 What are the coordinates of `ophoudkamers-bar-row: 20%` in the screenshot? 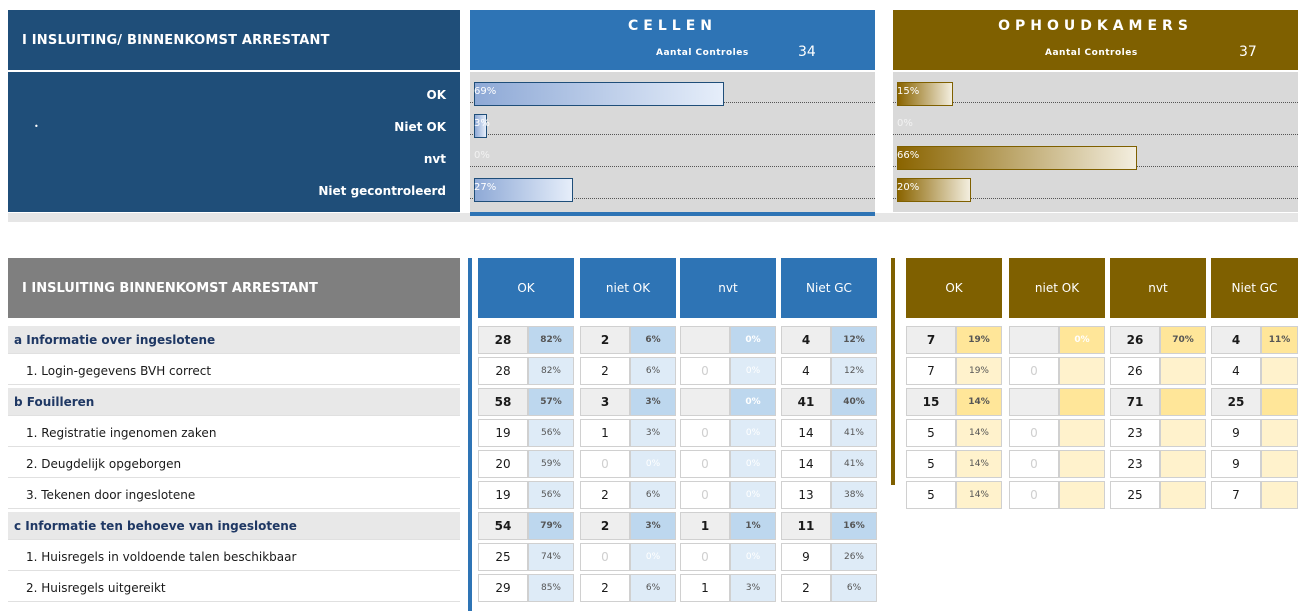 It's located at (1095, 188).